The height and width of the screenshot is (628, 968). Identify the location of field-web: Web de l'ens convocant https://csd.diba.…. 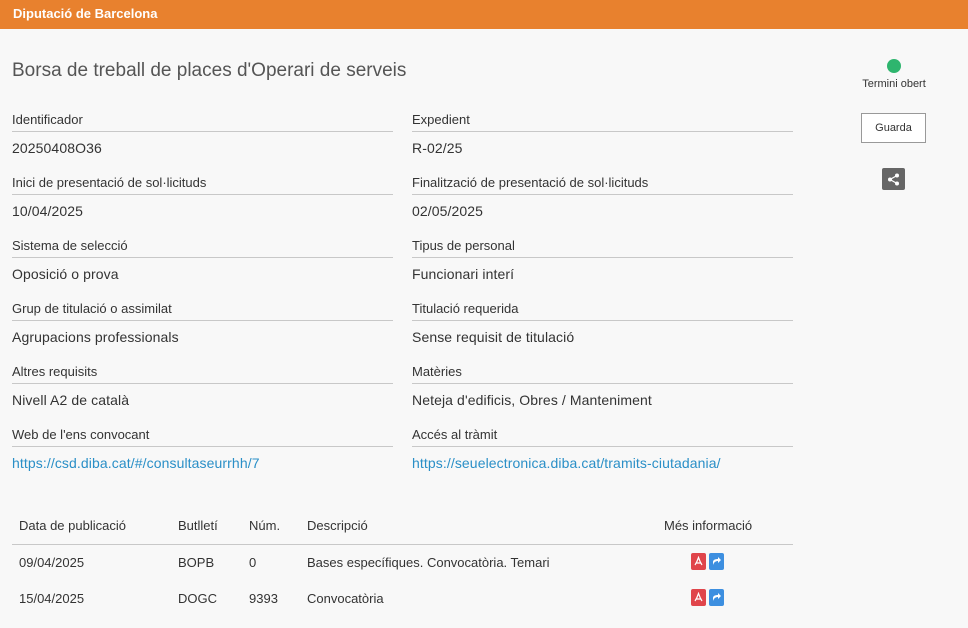
(202, 449).